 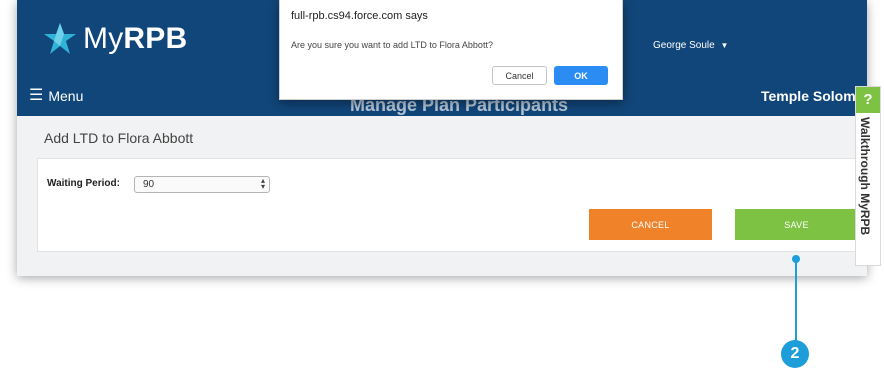 I want to click on walkthrough-label: Walkthrough MyRPB, so click(x=865, y=176).